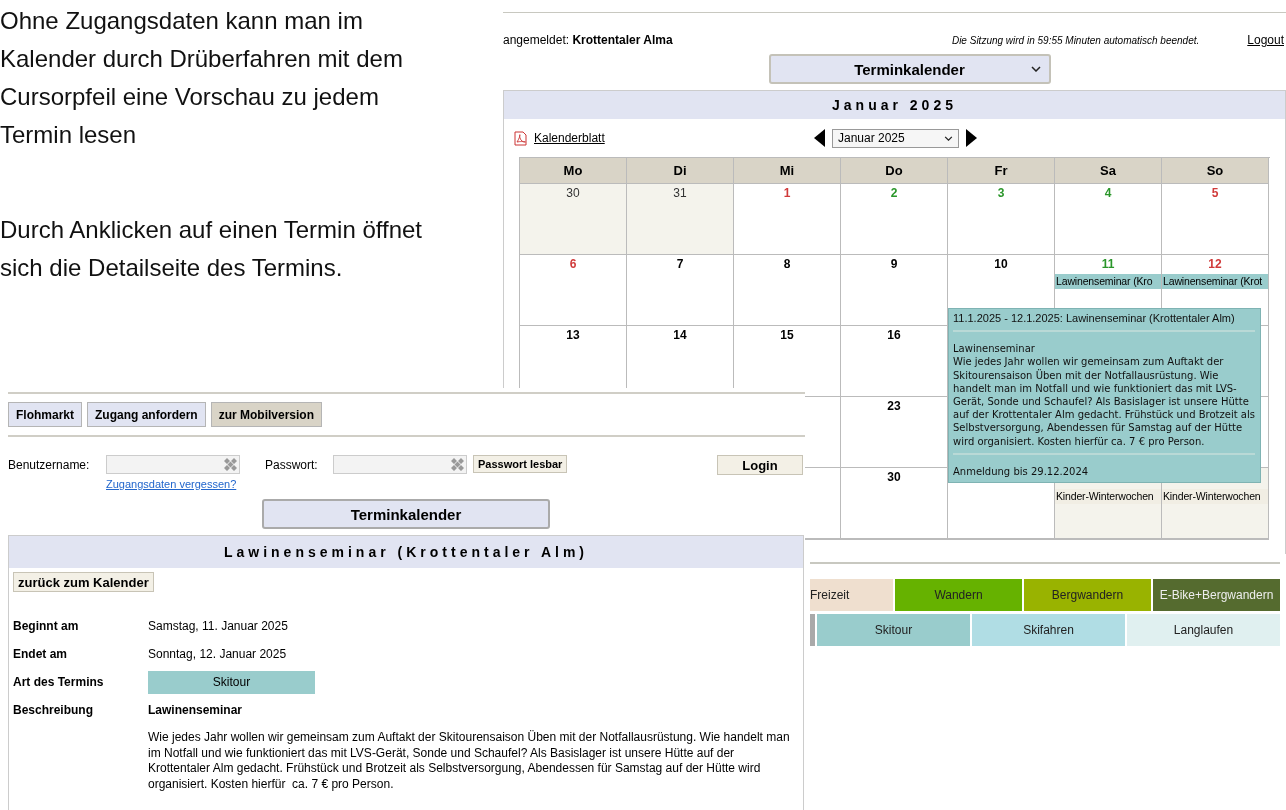 This screenshot has height=810, width=1286. I want to click on category-legend-item: Wandern, so click(958, 595).